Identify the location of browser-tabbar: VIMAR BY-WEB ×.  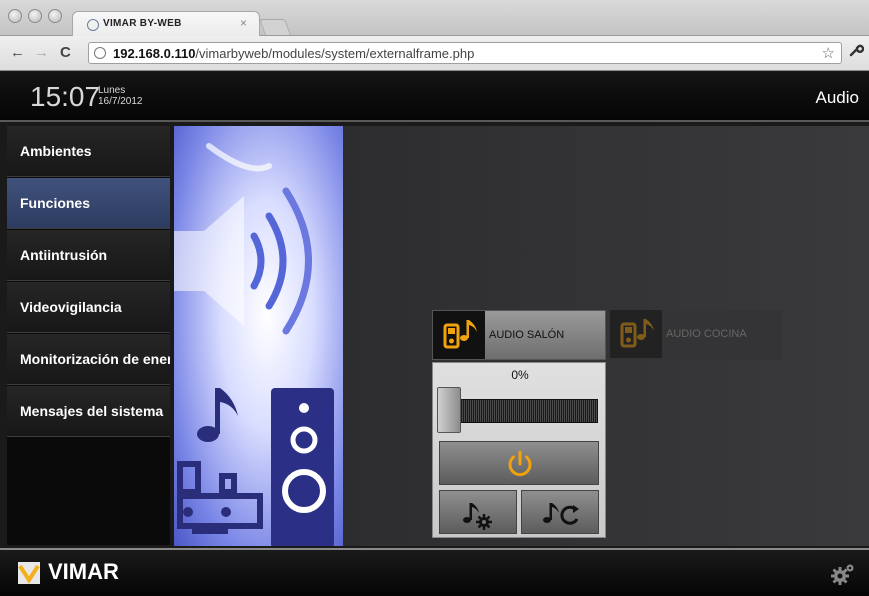
(434, 18).